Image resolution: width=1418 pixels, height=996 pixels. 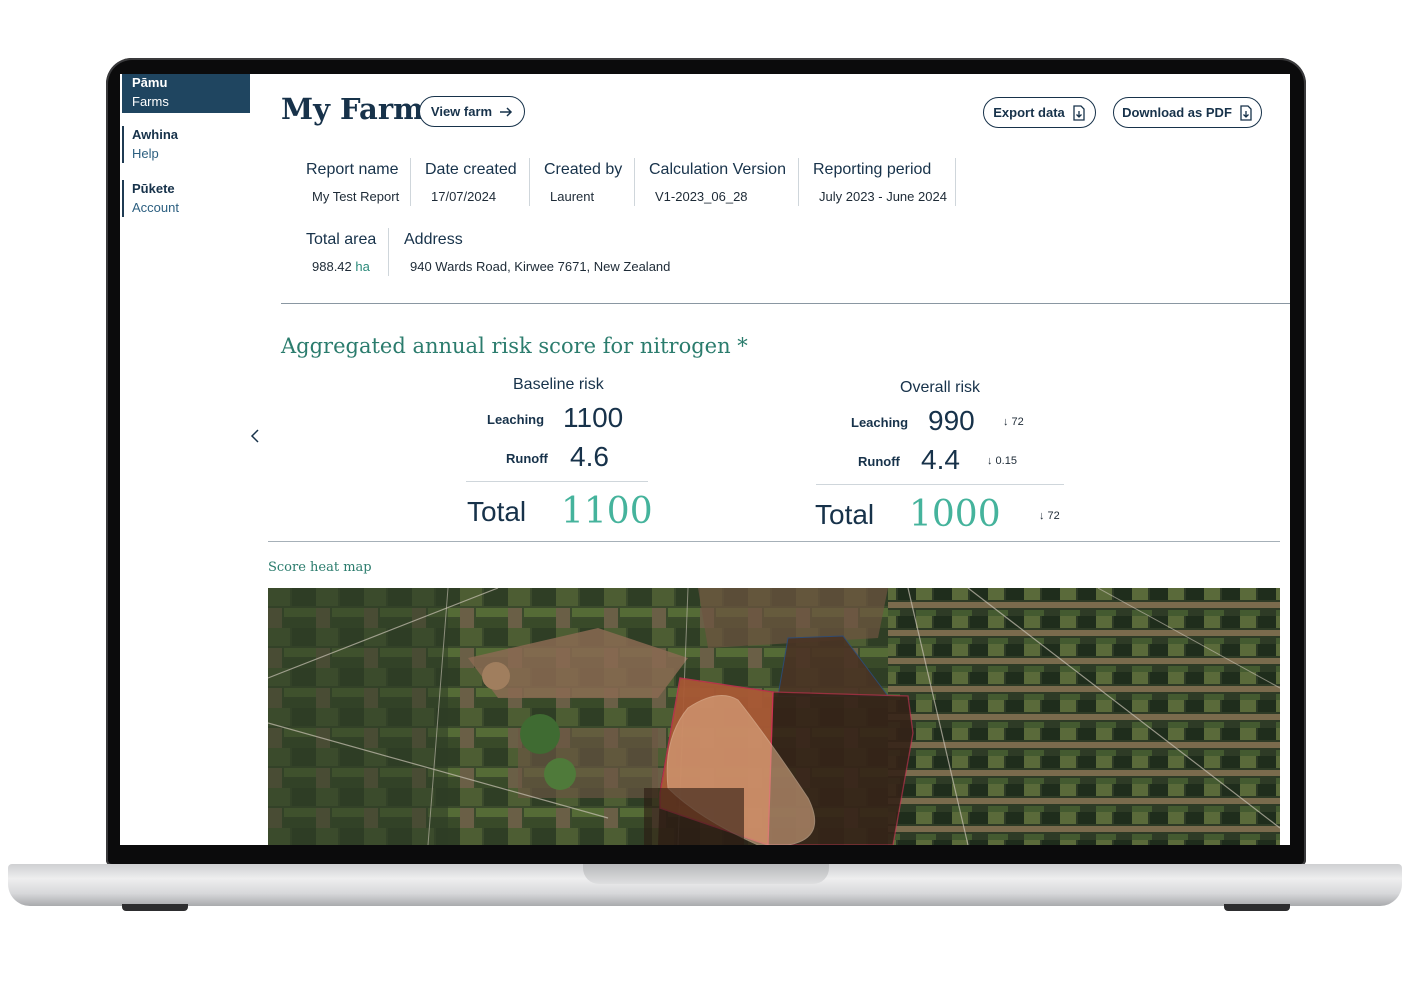 What do you see at coordinates (155, 907) in the screenshot?
I see `laptop-foot-left` at bounding box center [155, 907].